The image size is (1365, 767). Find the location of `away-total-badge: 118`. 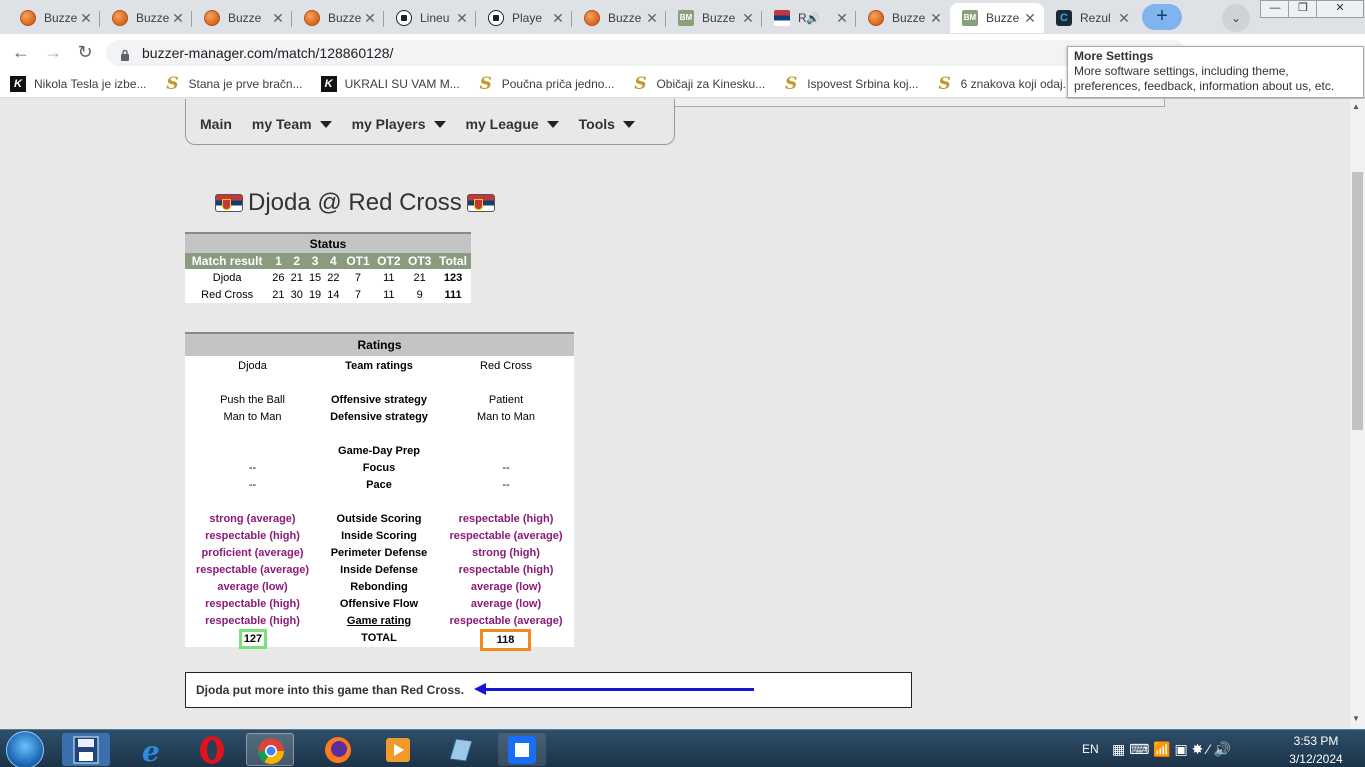

away-total-badge: 118 is located at coordinates (505, 640).